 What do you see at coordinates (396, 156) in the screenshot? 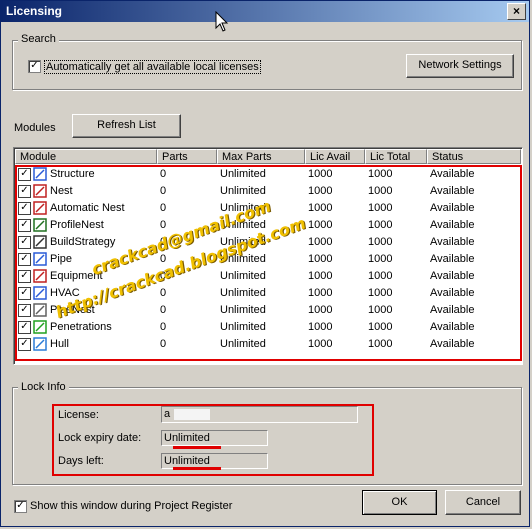
I see `column-header-lic-total: Lic Total` at bounding box center [396, 156].